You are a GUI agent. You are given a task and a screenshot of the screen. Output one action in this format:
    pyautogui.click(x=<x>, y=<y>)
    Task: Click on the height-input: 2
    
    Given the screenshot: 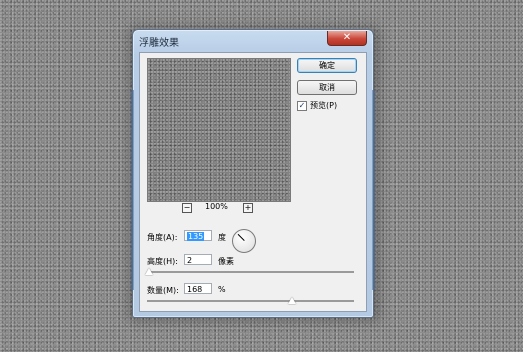 What is the action you would take?
    pyautogui.click(x=198, y=259)
    